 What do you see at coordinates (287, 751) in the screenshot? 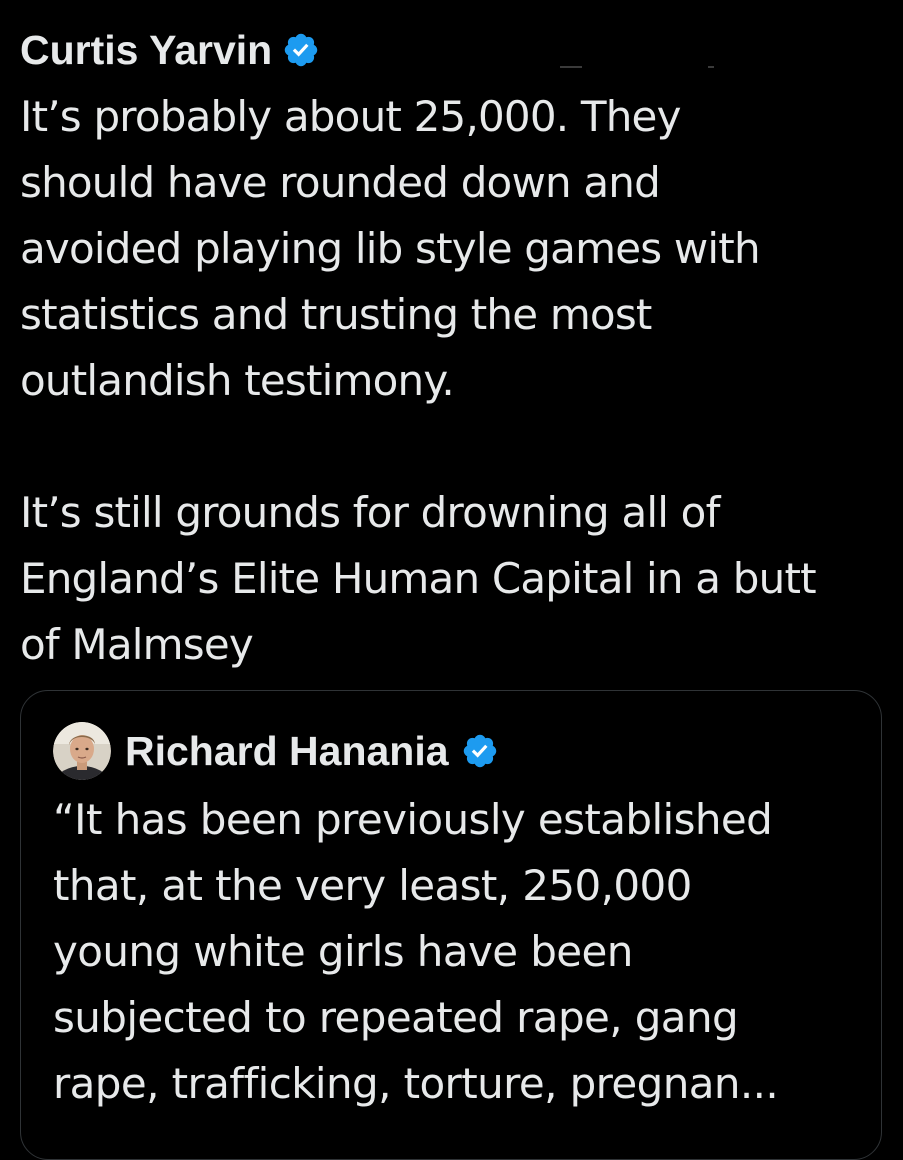
I see `quoted-tweet-author-name: Richard Hanania` at bounding box center [287, 751].